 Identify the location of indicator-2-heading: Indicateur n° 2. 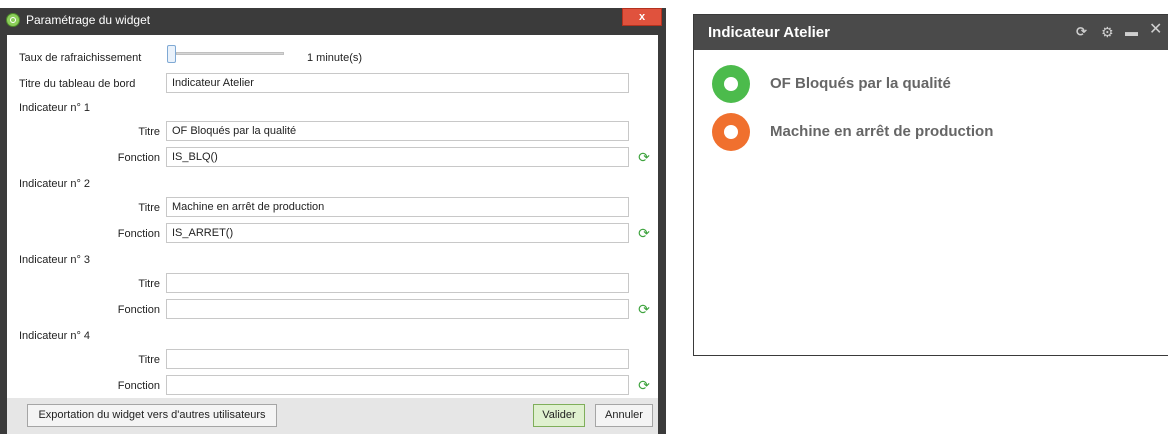
(55, 184).